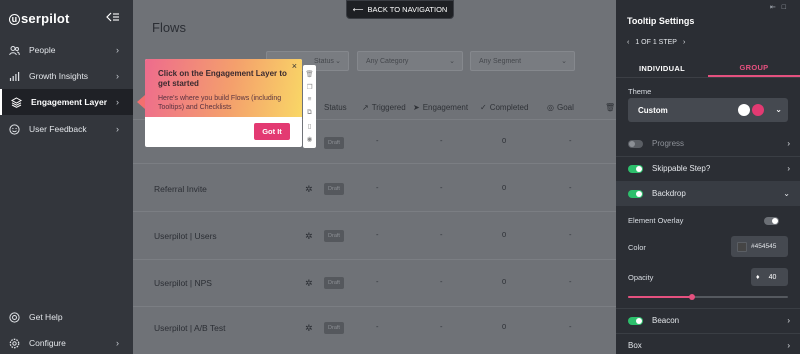 The width and height of the screenshot is (800, 354). Describe the element at coordinates (708, 297) in the screenshot. I see `opacity-slider` at that location.